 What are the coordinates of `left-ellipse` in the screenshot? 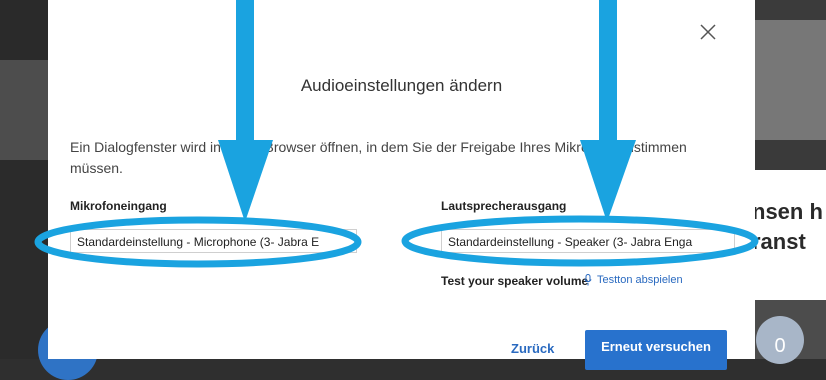 It's located at (198, 242).